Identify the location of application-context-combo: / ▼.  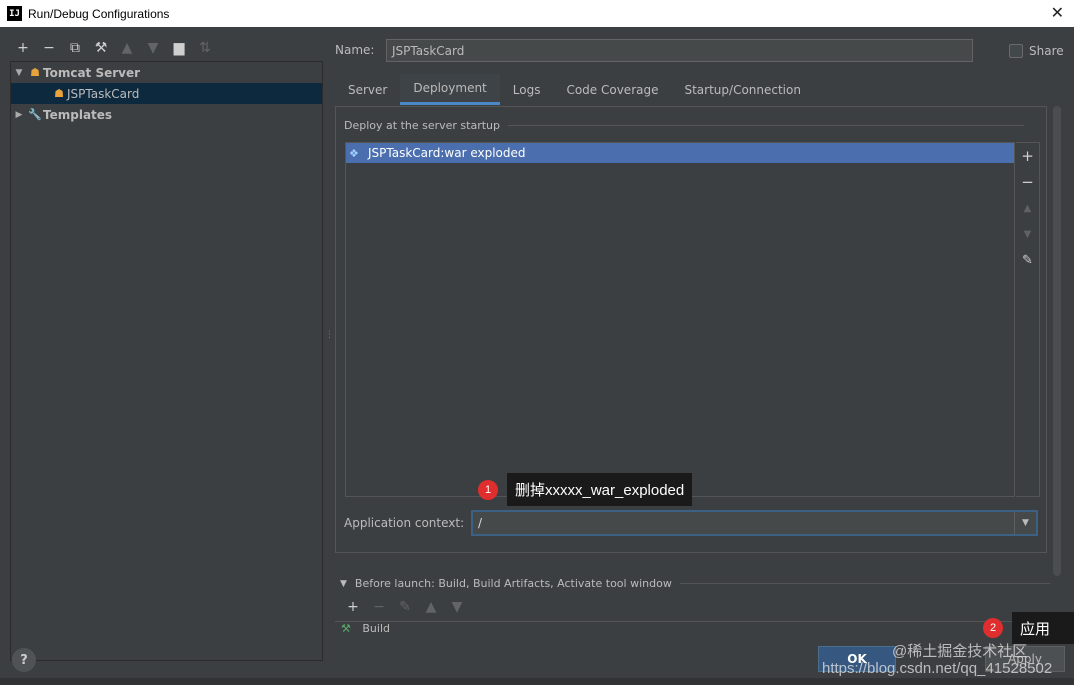
(754, 523).